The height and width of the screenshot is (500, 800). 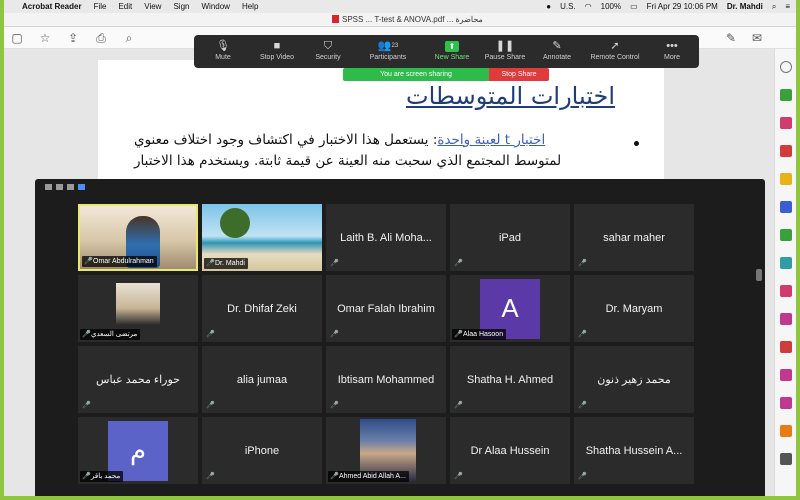 I want to click on participant-tile: Ibtisam Mohammed 🎤, so click(x=386, y=379).